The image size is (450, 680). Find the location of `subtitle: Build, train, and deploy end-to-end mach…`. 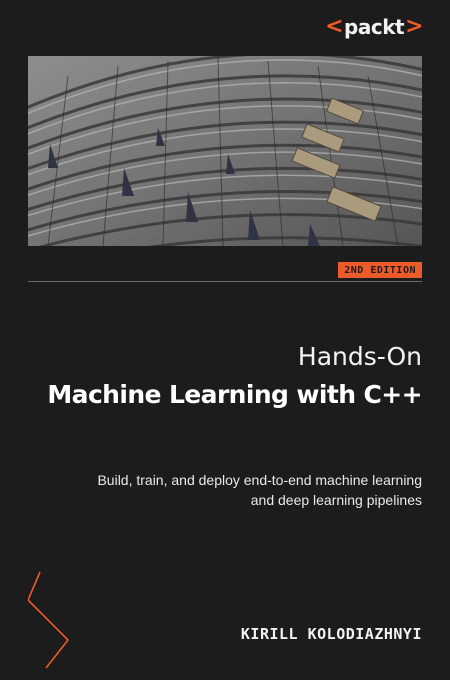

subtitle: Build, train, and deploy end-to-end mach… is located at coordinates (259, 490).